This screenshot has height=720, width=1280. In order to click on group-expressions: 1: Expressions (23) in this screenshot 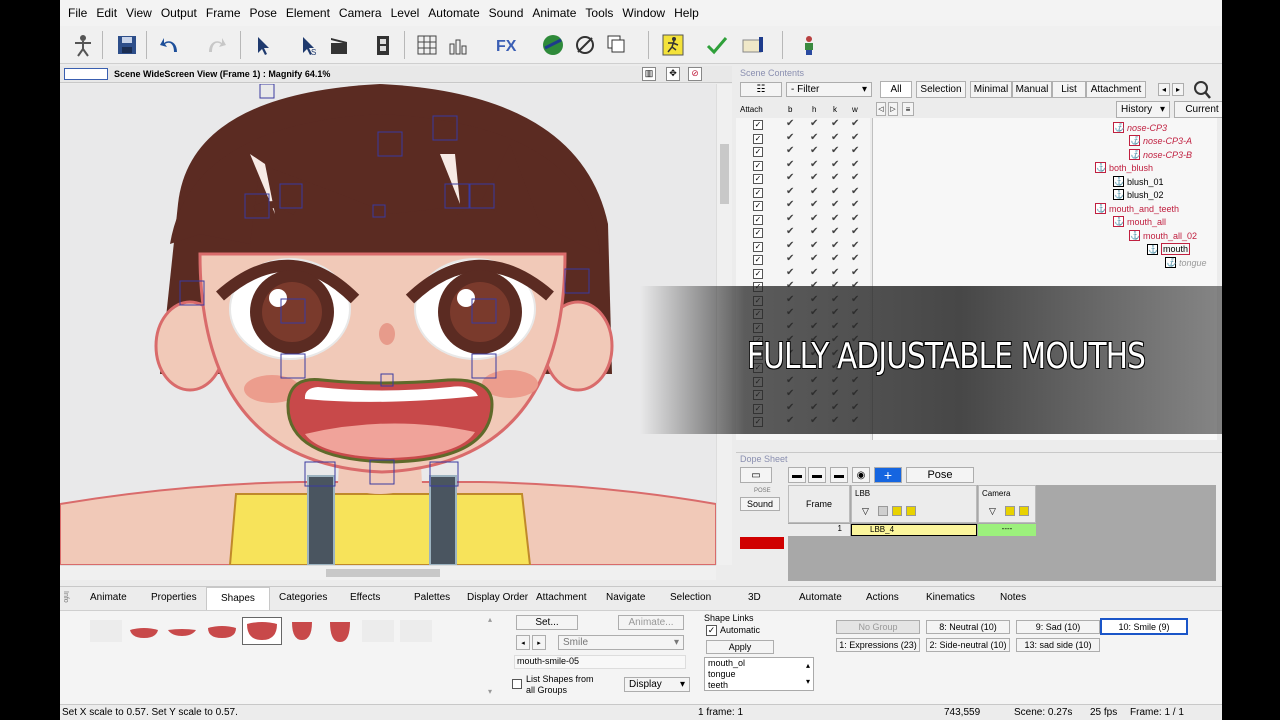, I will do `click(878, 645)`.